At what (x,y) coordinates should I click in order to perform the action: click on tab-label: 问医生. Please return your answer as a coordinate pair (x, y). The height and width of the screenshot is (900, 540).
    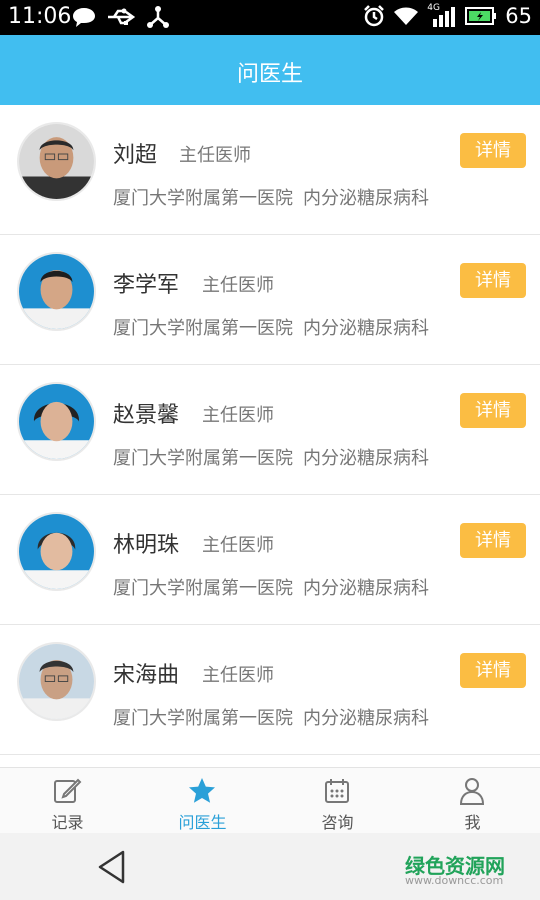
    Looking at the image, I should click on (202, 822).